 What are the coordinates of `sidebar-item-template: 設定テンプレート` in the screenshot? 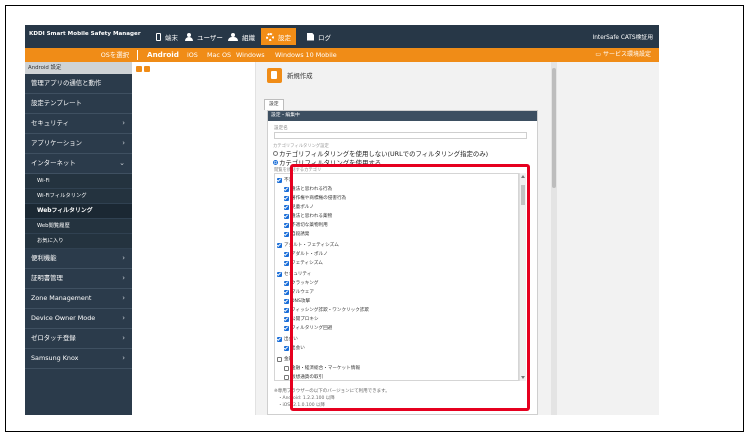 It's located at (78, 104).